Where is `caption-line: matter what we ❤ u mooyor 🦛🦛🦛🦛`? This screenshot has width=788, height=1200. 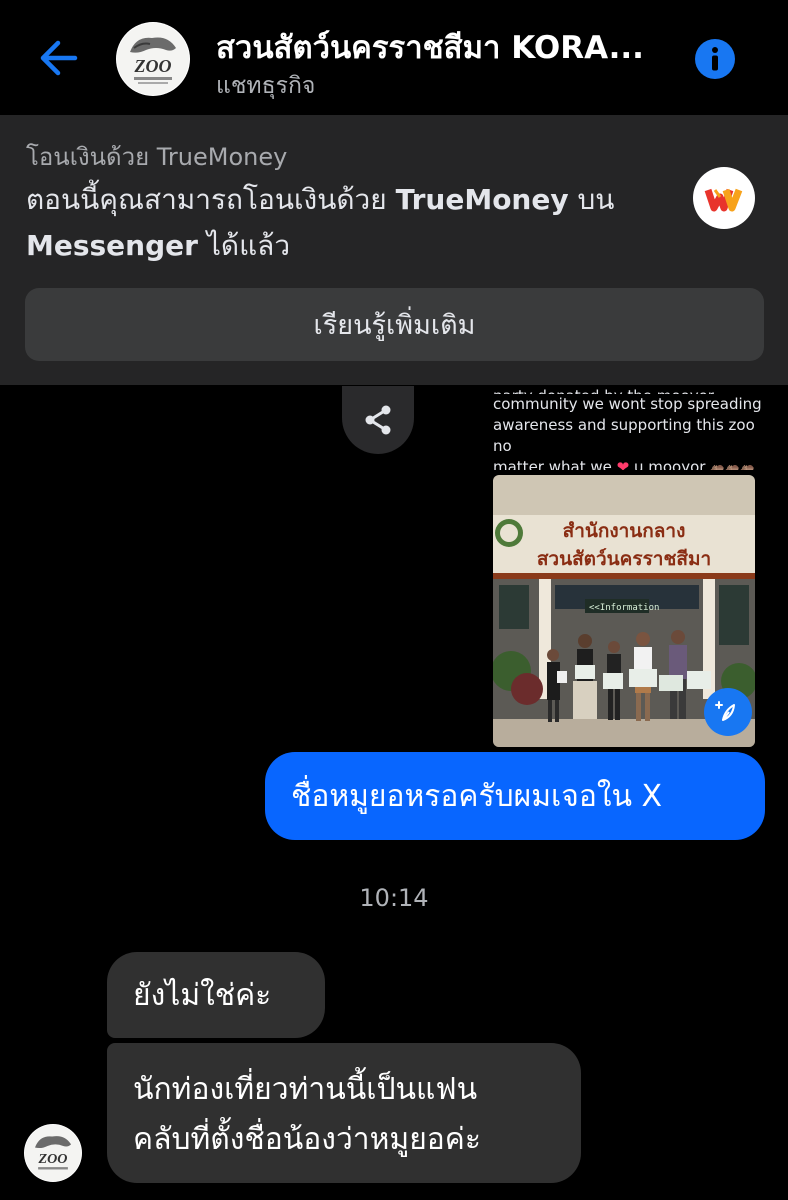
caption-line: matter what we ❤ u mooyor 🦛🦛🦛🦛 is located at coordinates (628, 463).